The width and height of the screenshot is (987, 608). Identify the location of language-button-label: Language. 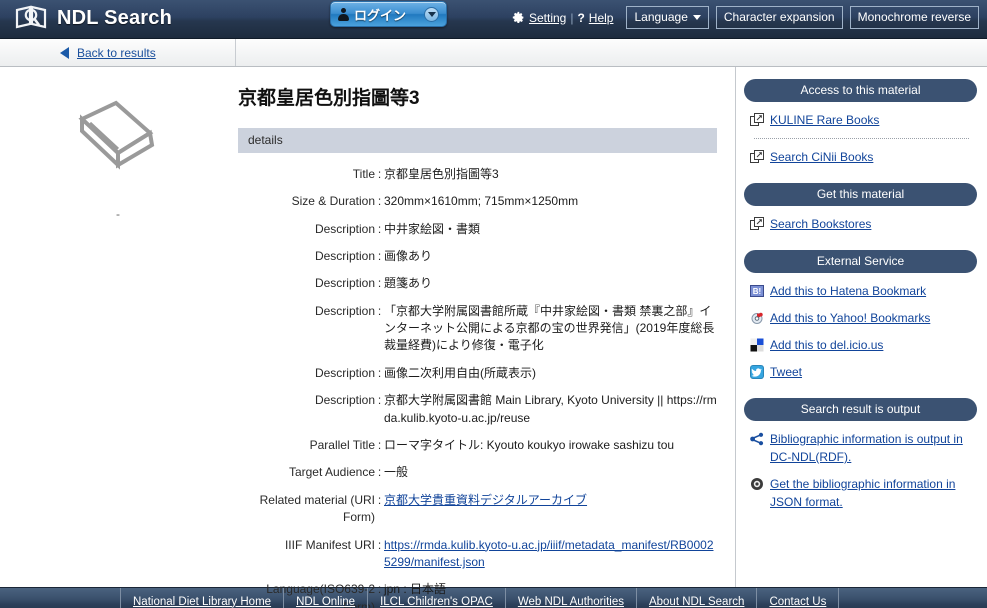
(661, 17).